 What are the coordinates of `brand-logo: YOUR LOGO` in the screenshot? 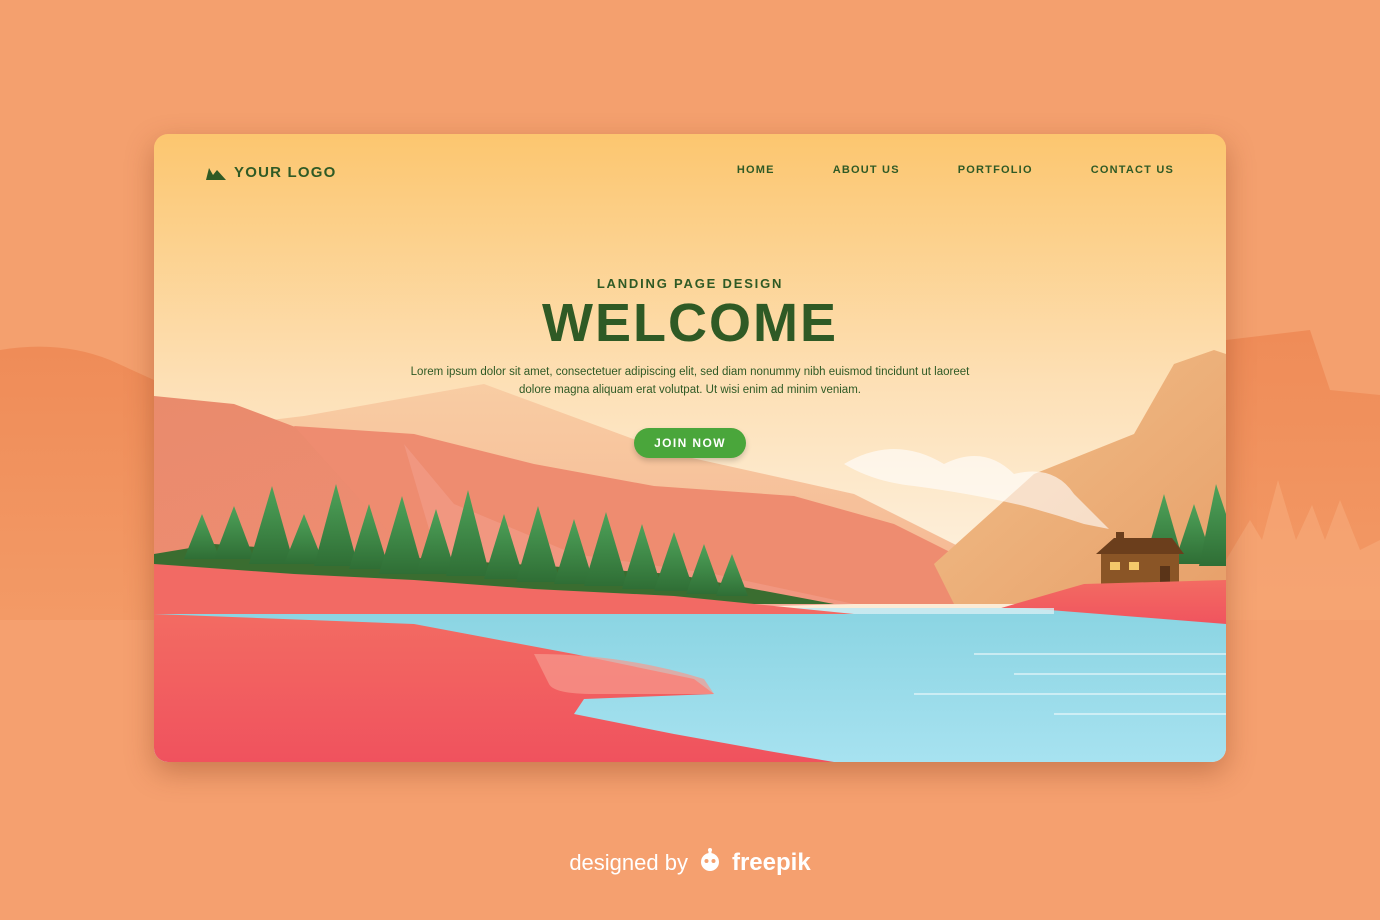 It's located at (271, 172).